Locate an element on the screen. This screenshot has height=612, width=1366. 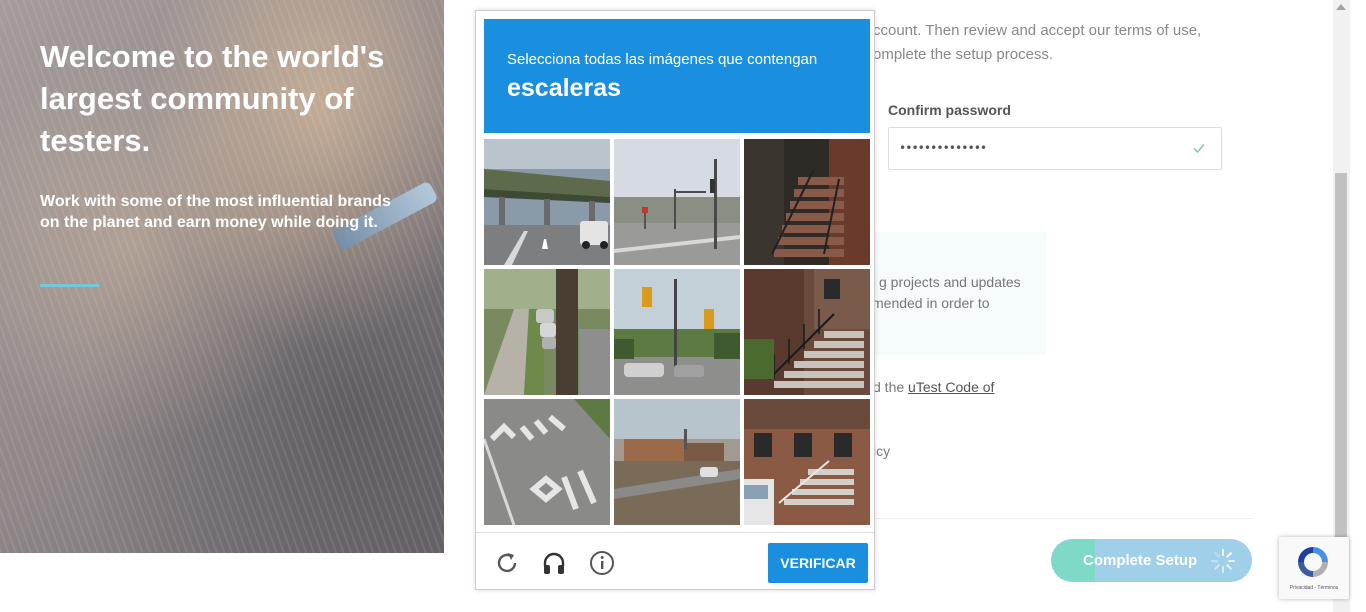
code-of-conduct-text: d the uTest Code of is located at coordinates (933, 387).